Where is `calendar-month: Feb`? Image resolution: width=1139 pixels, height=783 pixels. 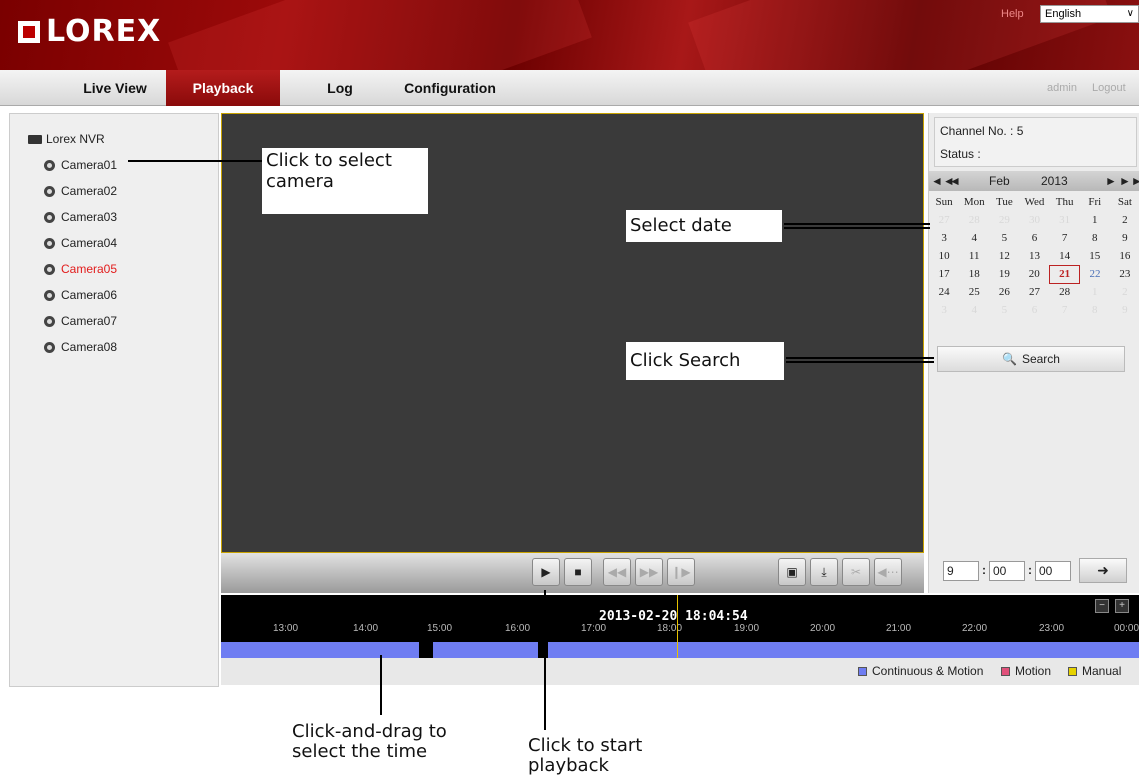
calendar-month: Feb is located at coordinates (999, 181).